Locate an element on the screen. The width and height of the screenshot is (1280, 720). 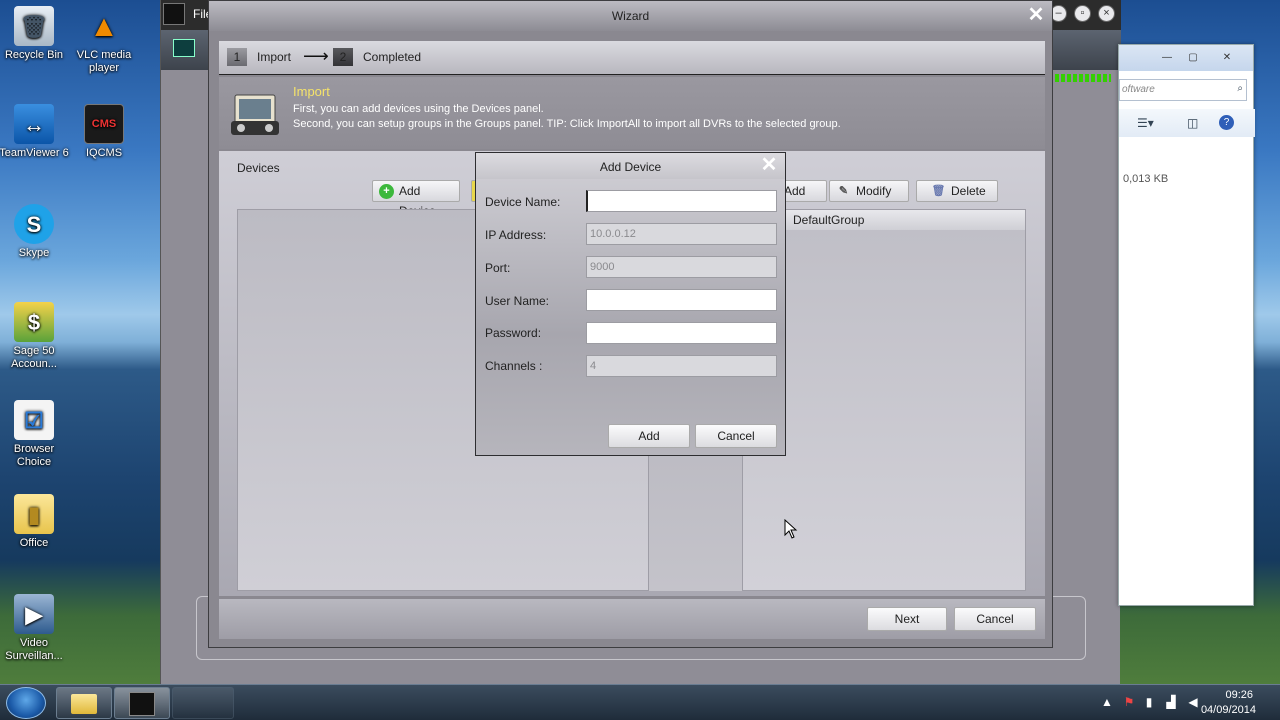
maximize-icon: ▫ is located at coordinates (1082, 13).